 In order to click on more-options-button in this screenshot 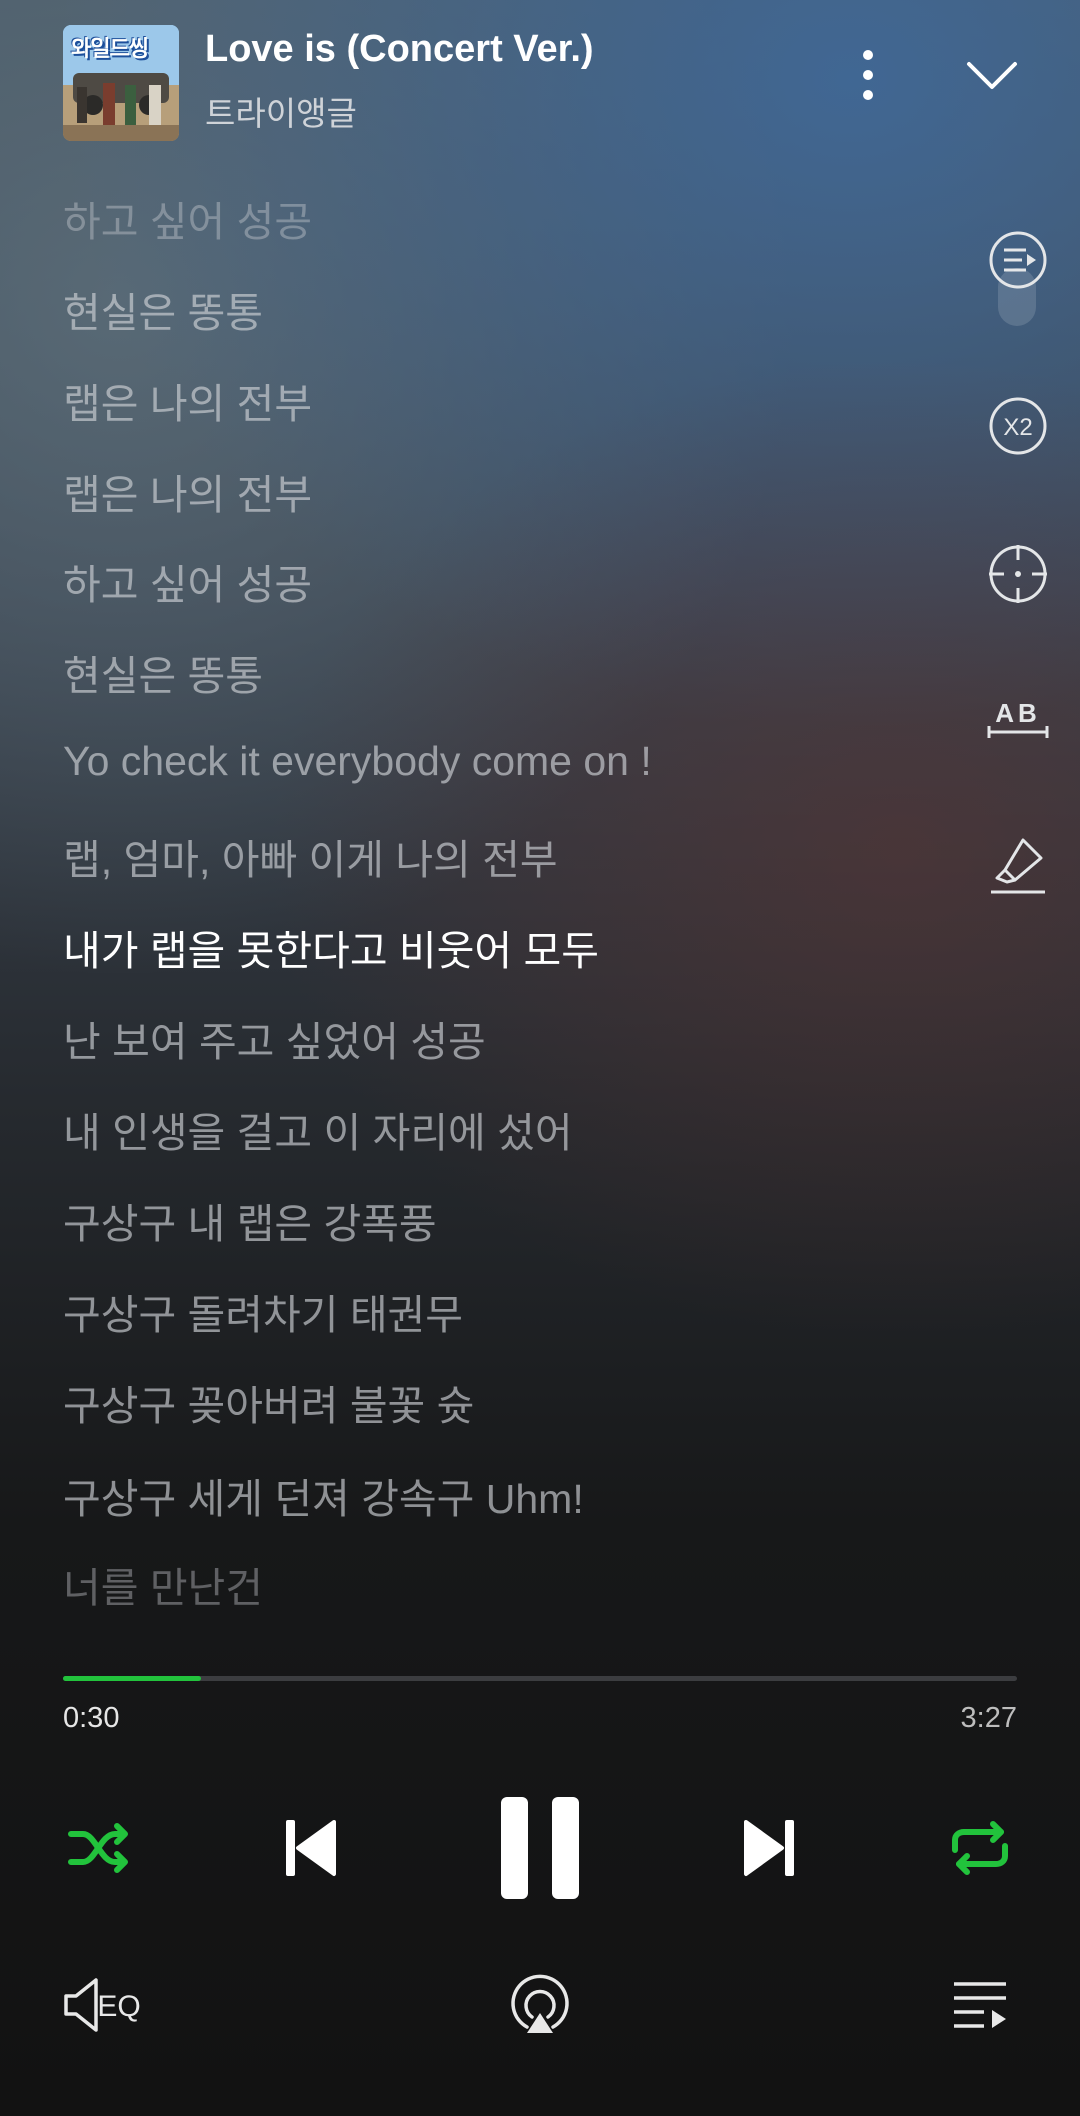, I will do `click(868, 75)`.